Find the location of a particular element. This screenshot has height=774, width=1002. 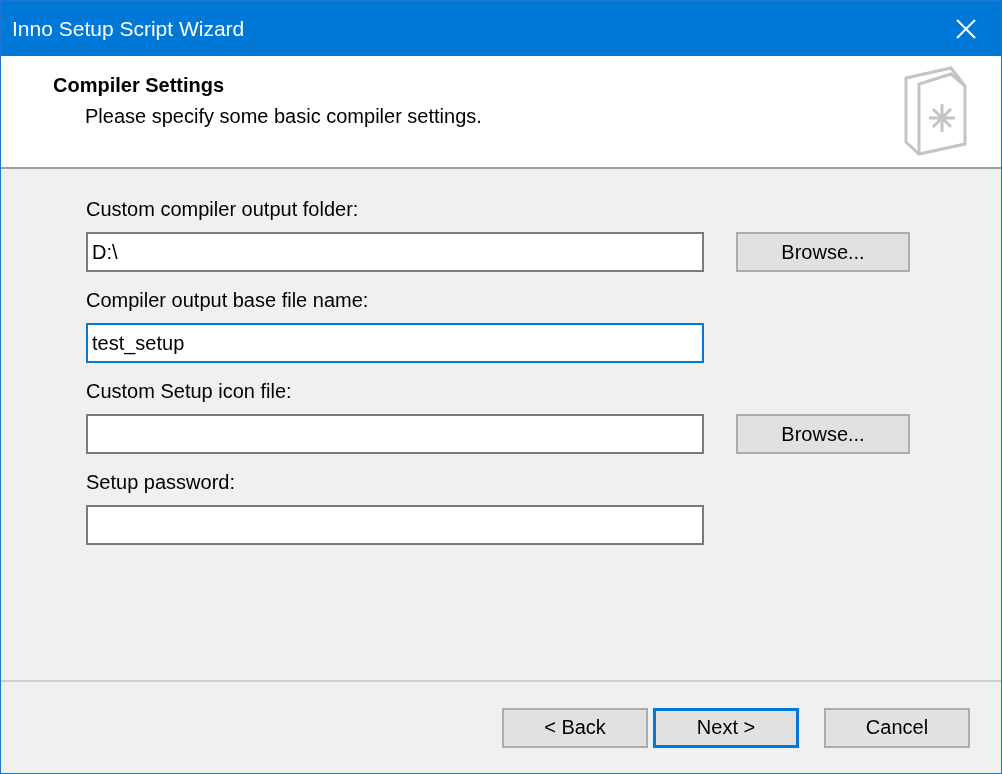

window-title: Inno Setup Script Wizard is located at coordinates (128, 28).